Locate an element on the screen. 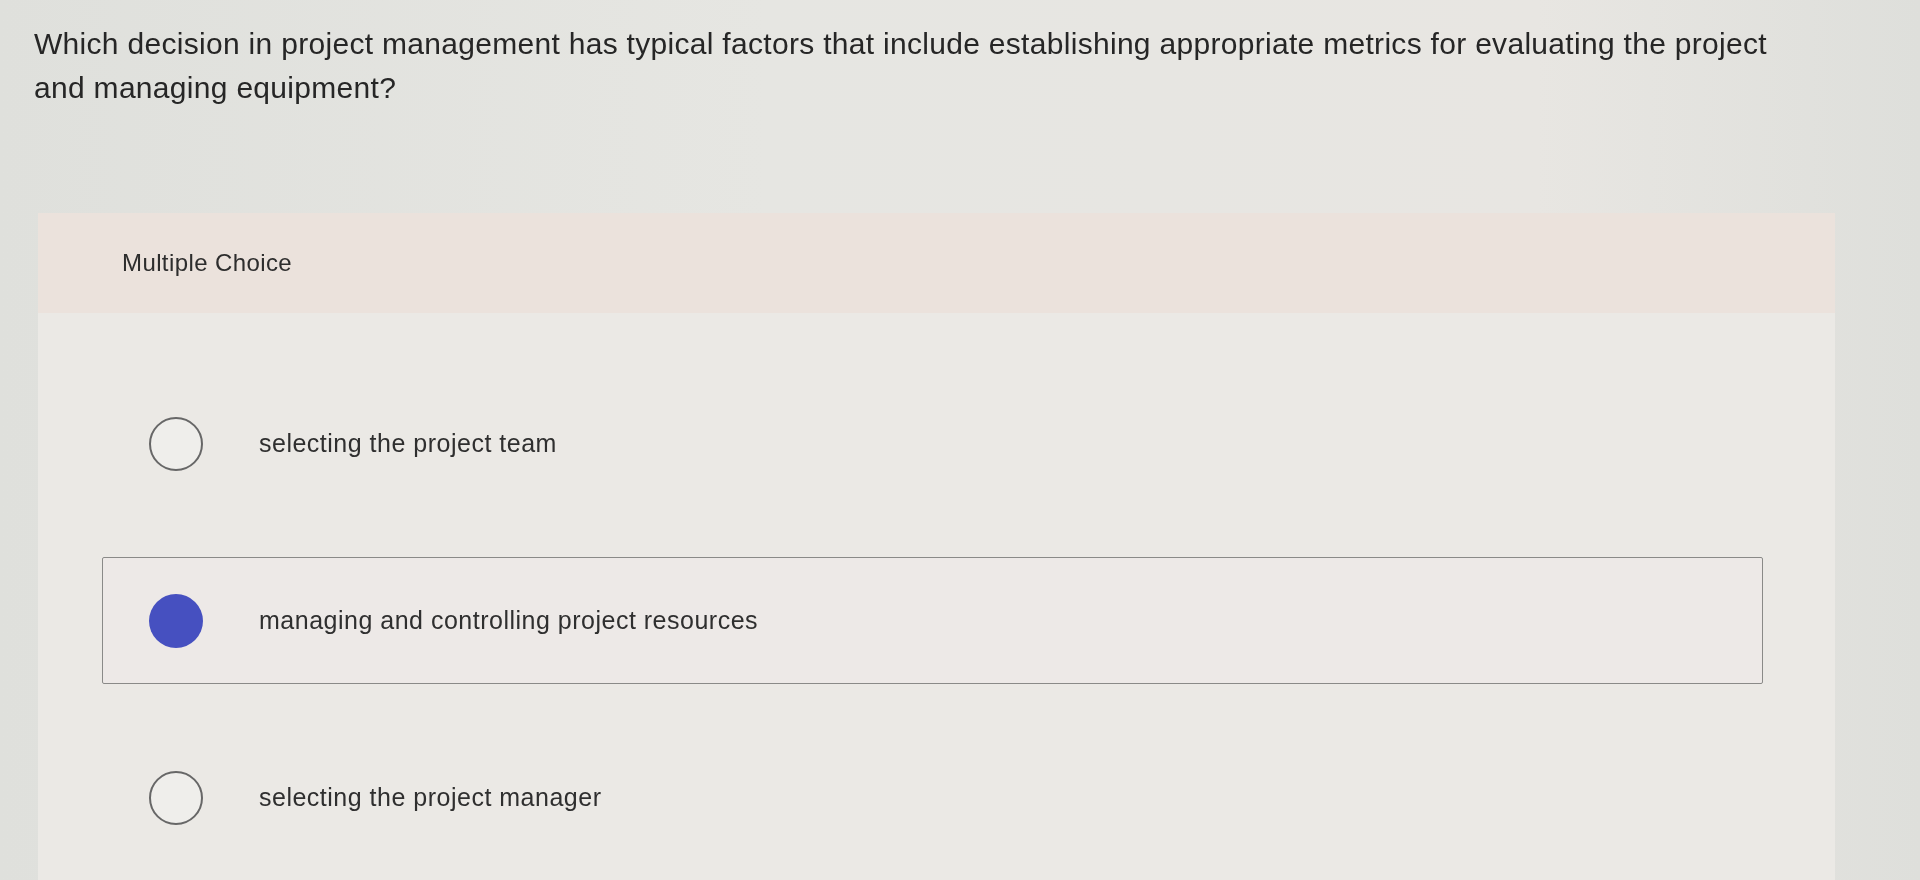 Image resolution: width=1920 pixels, height=880 pixels. option-label: selecting the project manager is located at coordinates (430, 797).